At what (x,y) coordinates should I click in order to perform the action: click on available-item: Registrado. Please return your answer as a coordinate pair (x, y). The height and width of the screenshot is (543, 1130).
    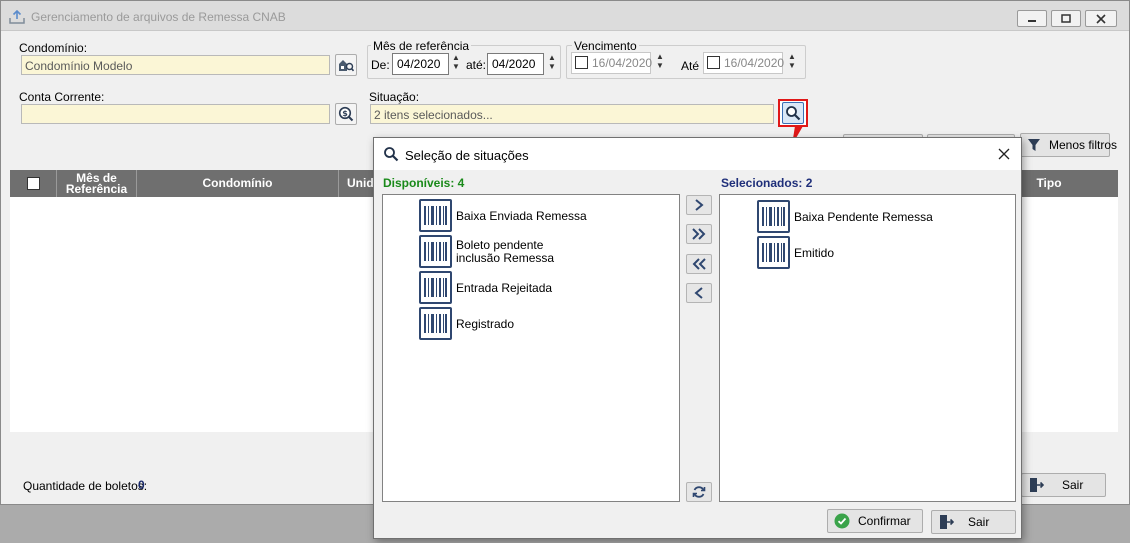
    Looking at the image, I should click on (466, 323).